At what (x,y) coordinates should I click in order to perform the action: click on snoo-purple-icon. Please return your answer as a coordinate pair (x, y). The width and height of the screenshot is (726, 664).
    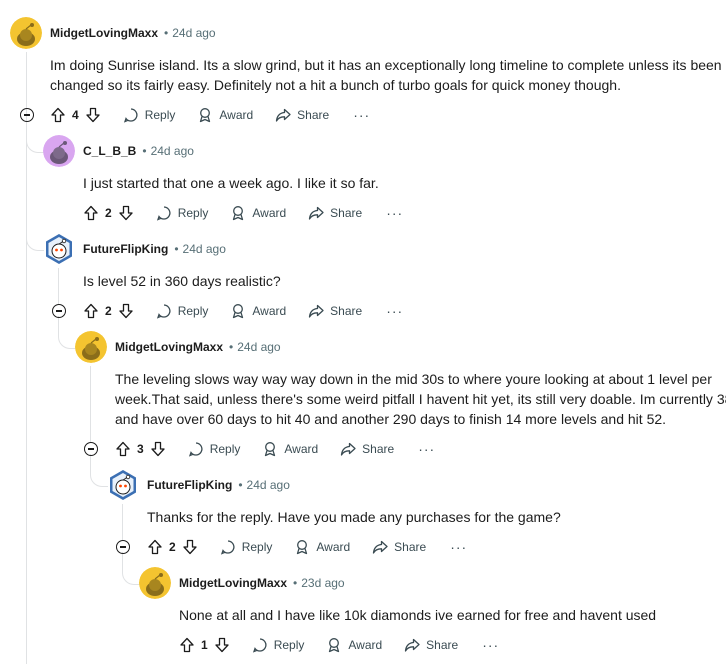
    Looking at the image, I should click on (59, 151).